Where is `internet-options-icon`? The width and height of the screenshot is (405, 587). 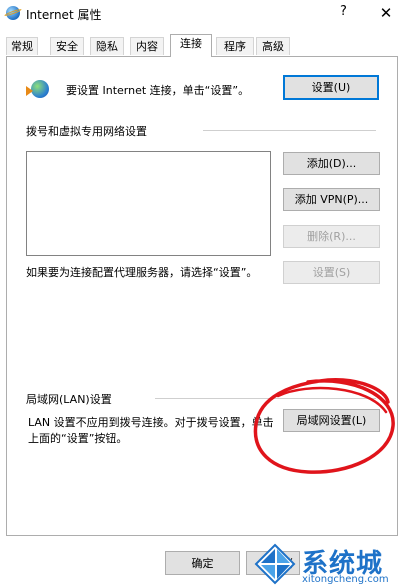
internet-options-icon is located at coordinates (13, 13).